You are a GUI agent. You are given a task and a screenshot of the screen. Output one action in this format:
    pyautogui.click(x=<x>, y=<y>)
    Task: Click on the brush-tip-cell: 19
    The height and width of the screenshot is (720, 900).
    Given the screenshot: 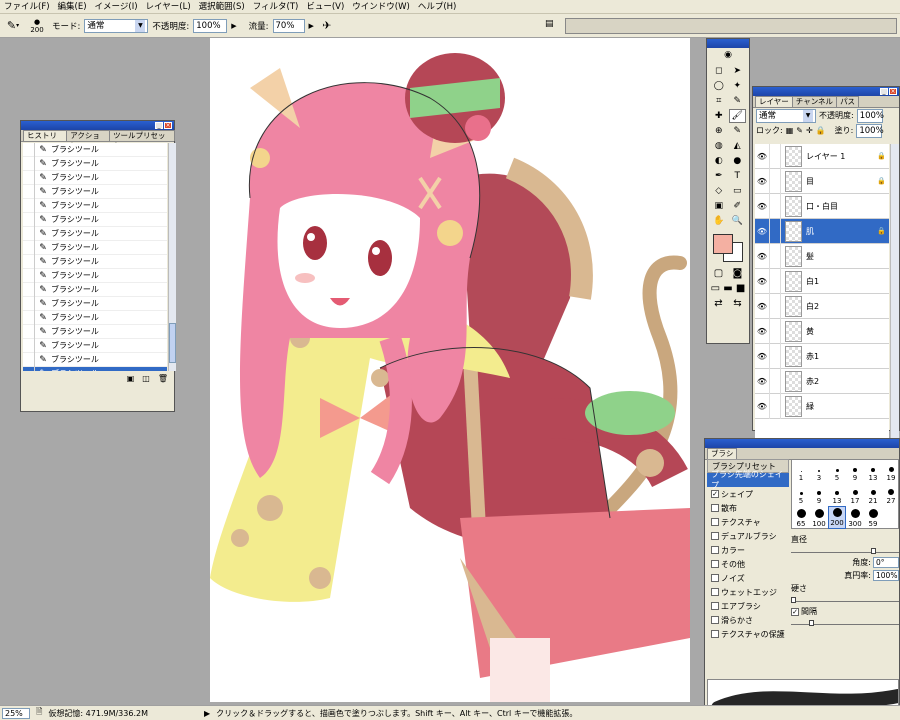 What is the action you would take?
    pyautogui.click(x=891, y=471)
    